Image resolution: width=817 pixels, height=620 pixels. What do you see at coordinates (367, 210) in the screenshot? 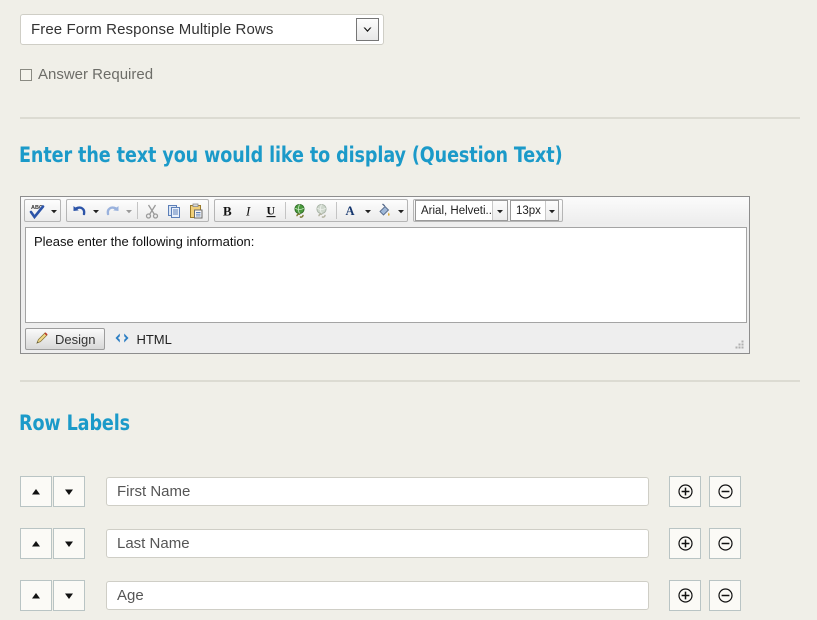
I see `font-color-dropdown-icon` at bounding box center [367, 210].